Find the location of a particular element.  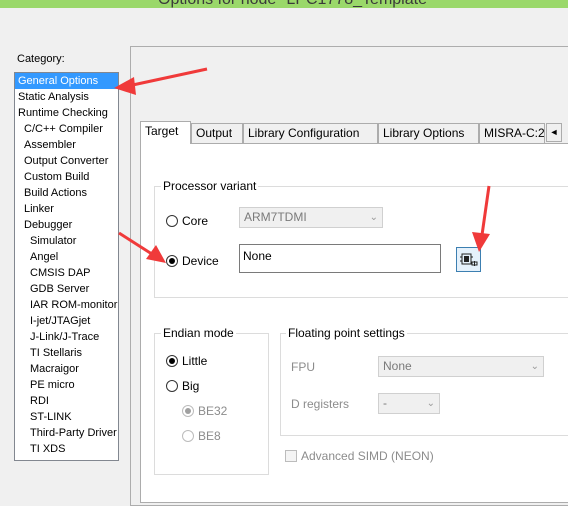

tab-target: Target is located at coordinates (165, 132).